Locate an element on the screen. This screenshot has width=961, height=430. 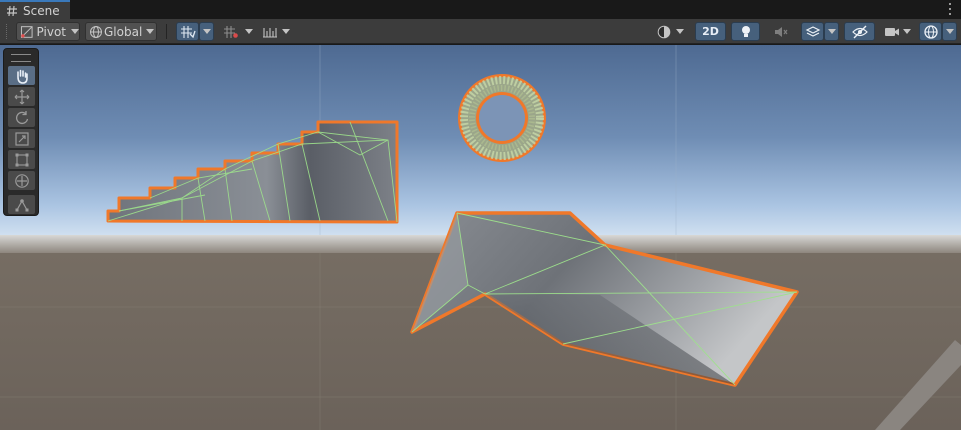
lighting-bulb-icon is located at coordinates (745, 31).